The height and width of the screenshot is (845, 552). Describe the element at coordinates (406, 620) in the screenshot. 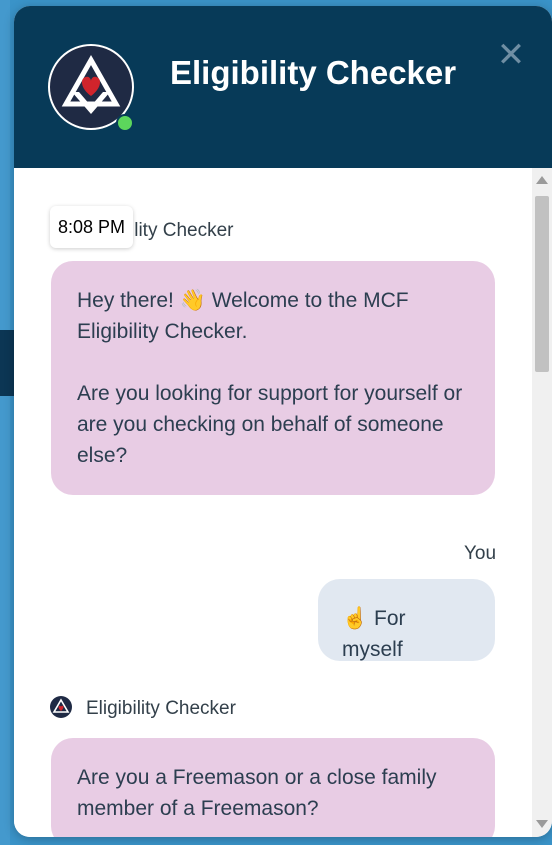

I see `user-message-bubble: ☝️ For myself` at that location.